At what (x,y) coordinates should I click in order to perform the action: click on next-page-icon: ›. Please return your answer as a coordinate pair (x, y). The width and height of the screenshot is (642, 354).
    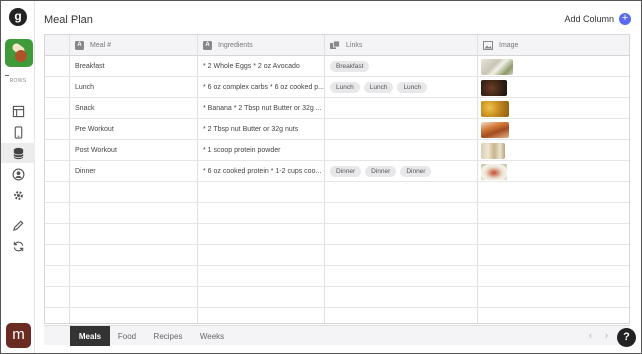
    Looking at the image, I should click on (606, 335).